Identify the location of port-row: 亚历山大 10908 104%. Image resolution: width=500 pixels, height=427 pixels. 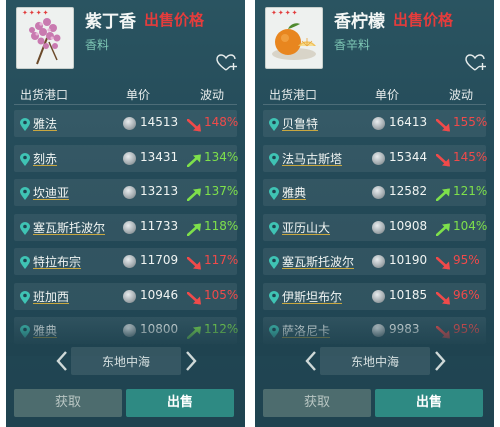
(375, 227).